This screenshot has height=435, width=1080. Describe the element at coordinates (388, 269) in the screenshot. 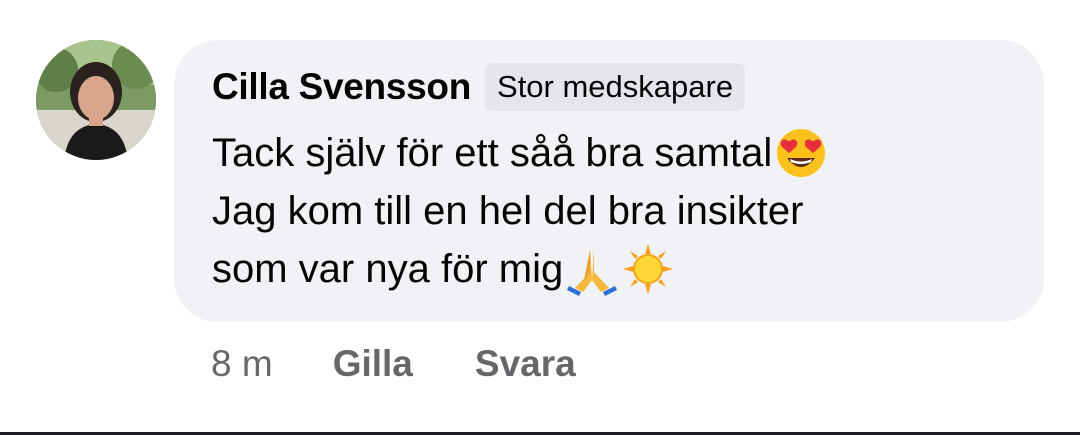

I see `comment-line-text: som var nya för mig` at that location.